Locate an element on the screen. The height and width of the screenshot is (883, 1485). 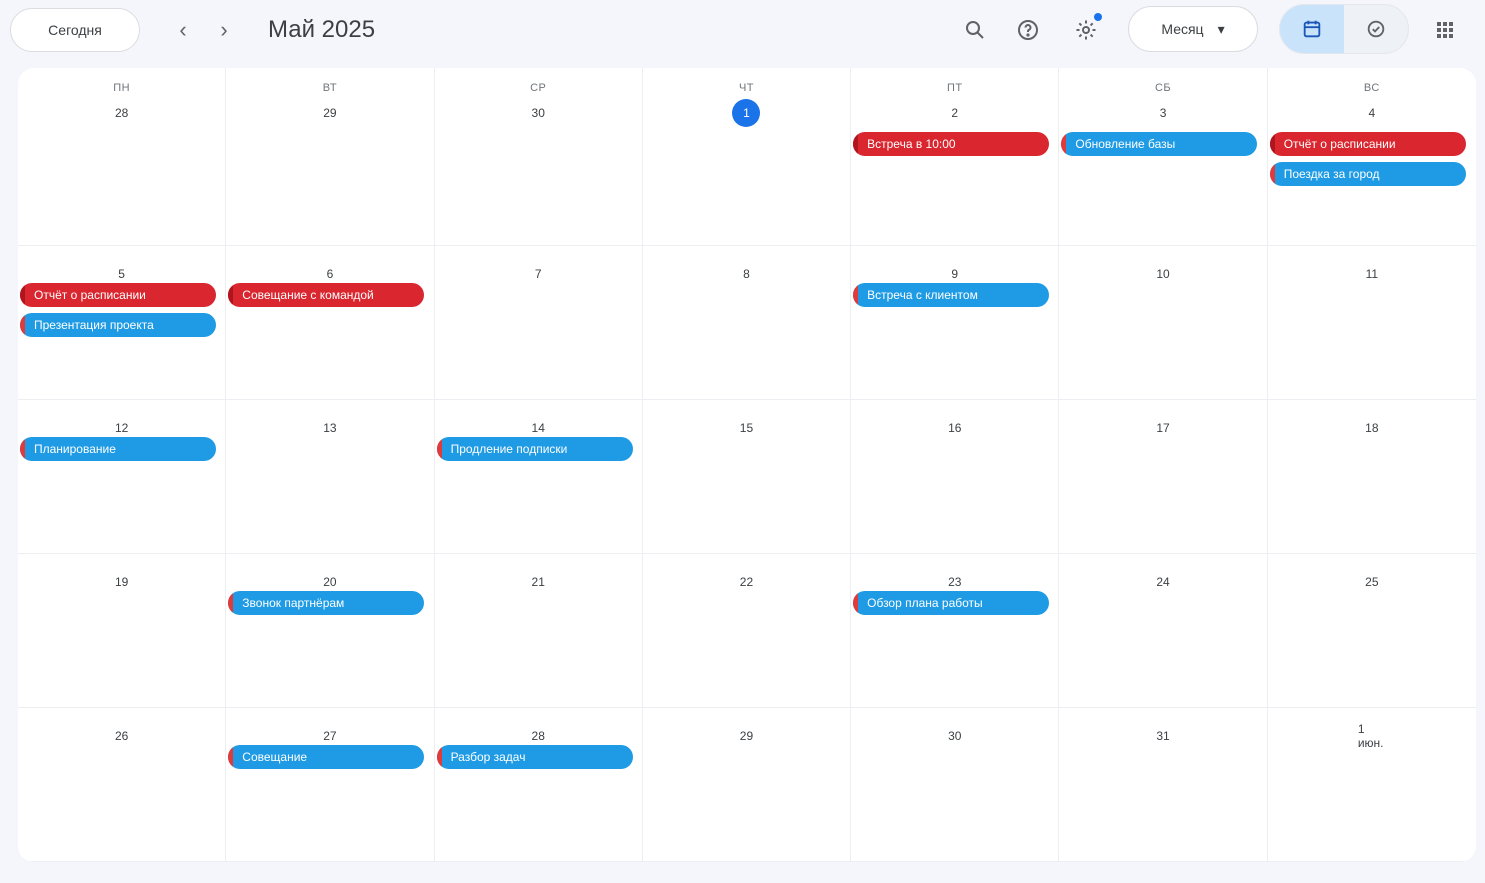
day-cell: 21 is located at coordinates (538, 631).